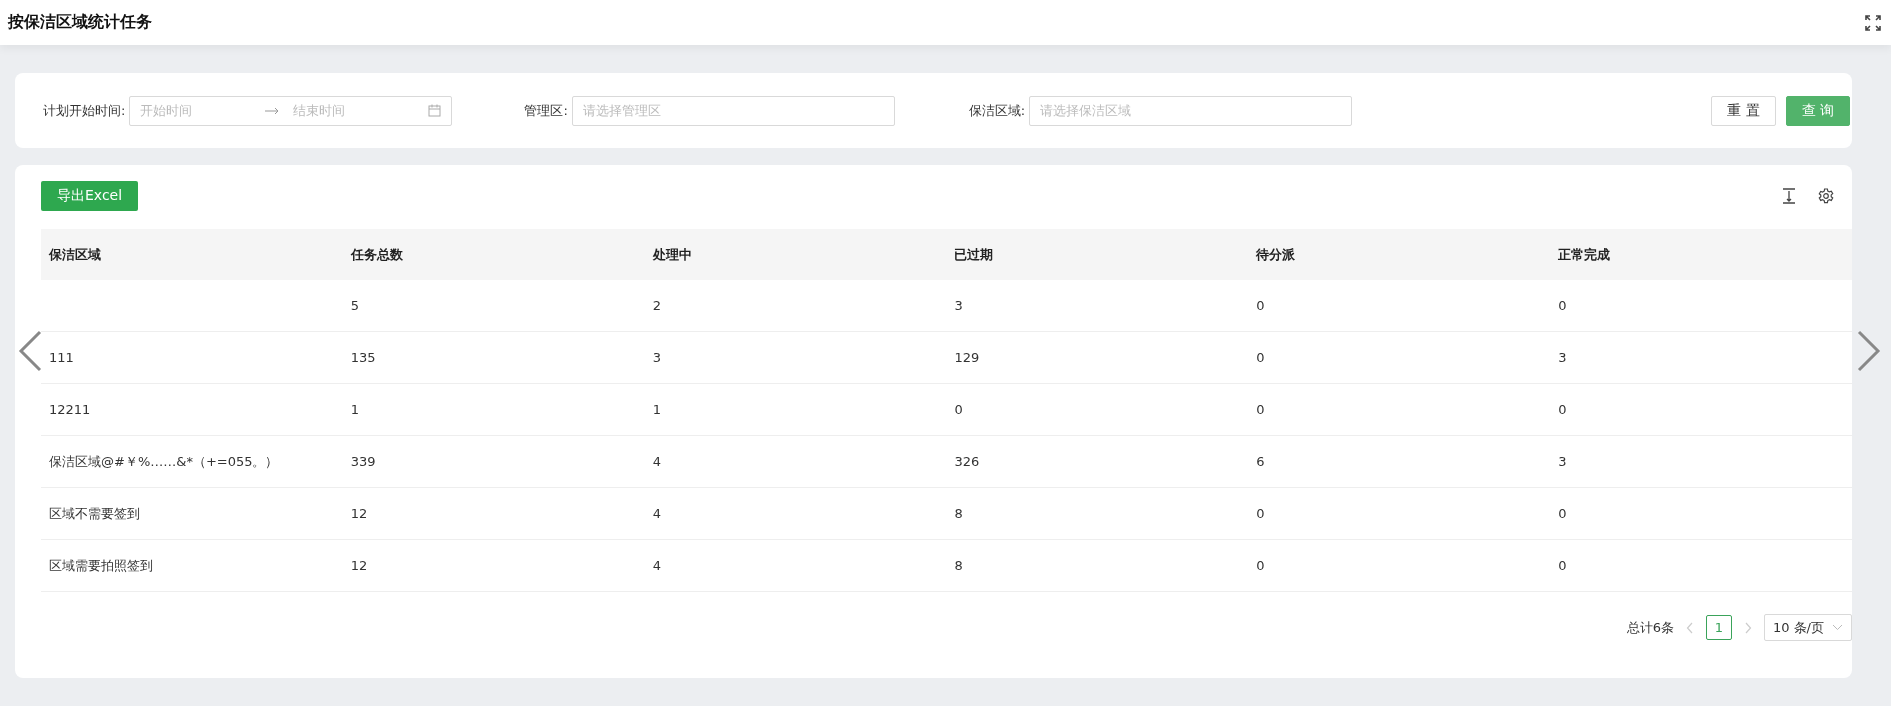  Describe the element at coordinates (291, 110) in the screenshot. I see `date-range-field: 开始时间 结束时间` at that location.